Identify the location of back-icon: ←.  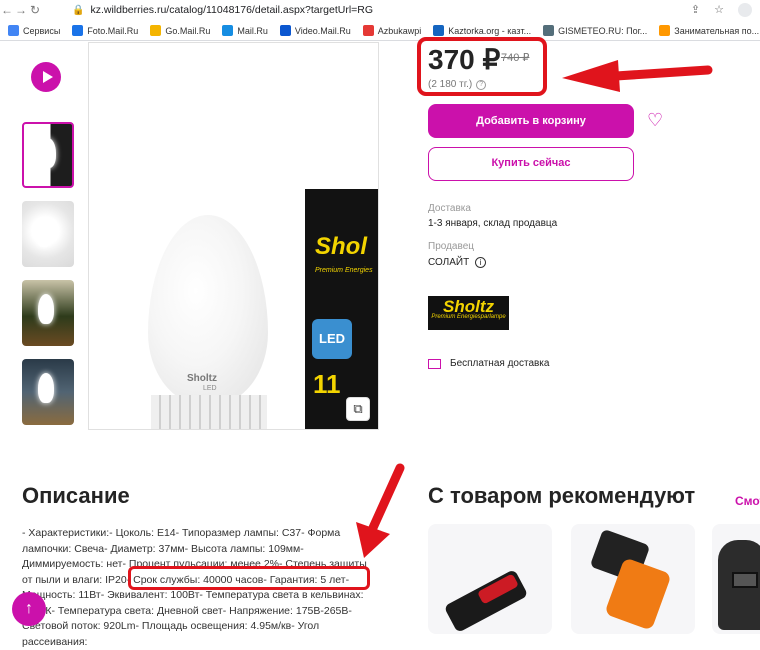
(7, 10).